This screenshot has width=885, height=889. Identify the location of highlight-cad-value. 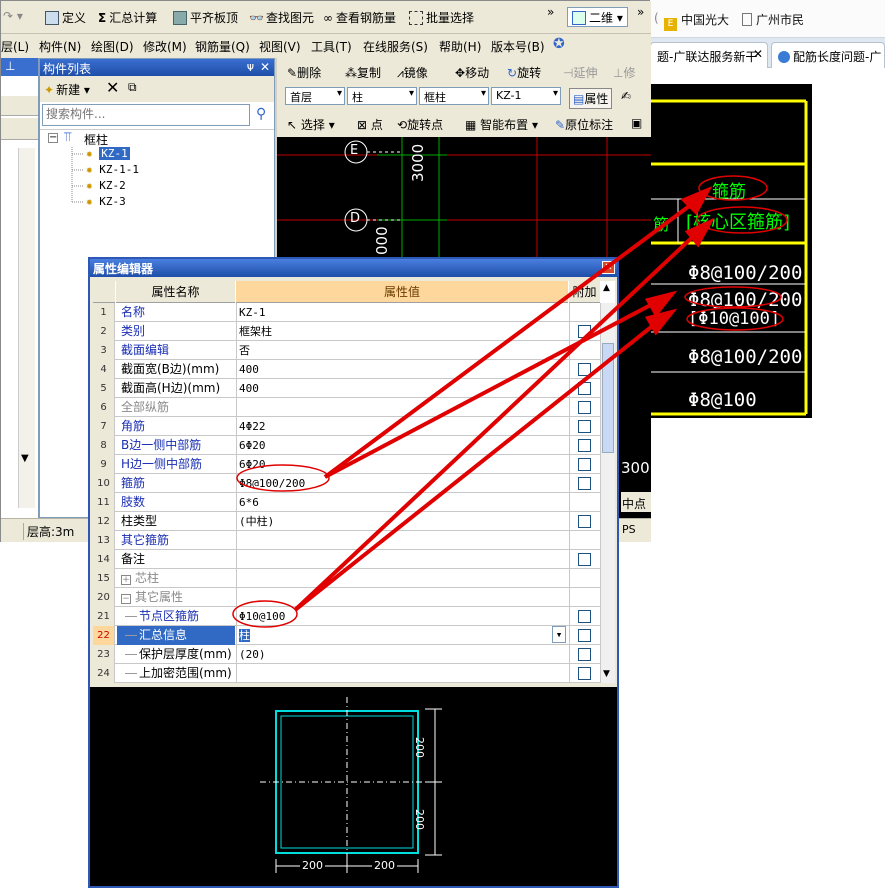
(733, 297).